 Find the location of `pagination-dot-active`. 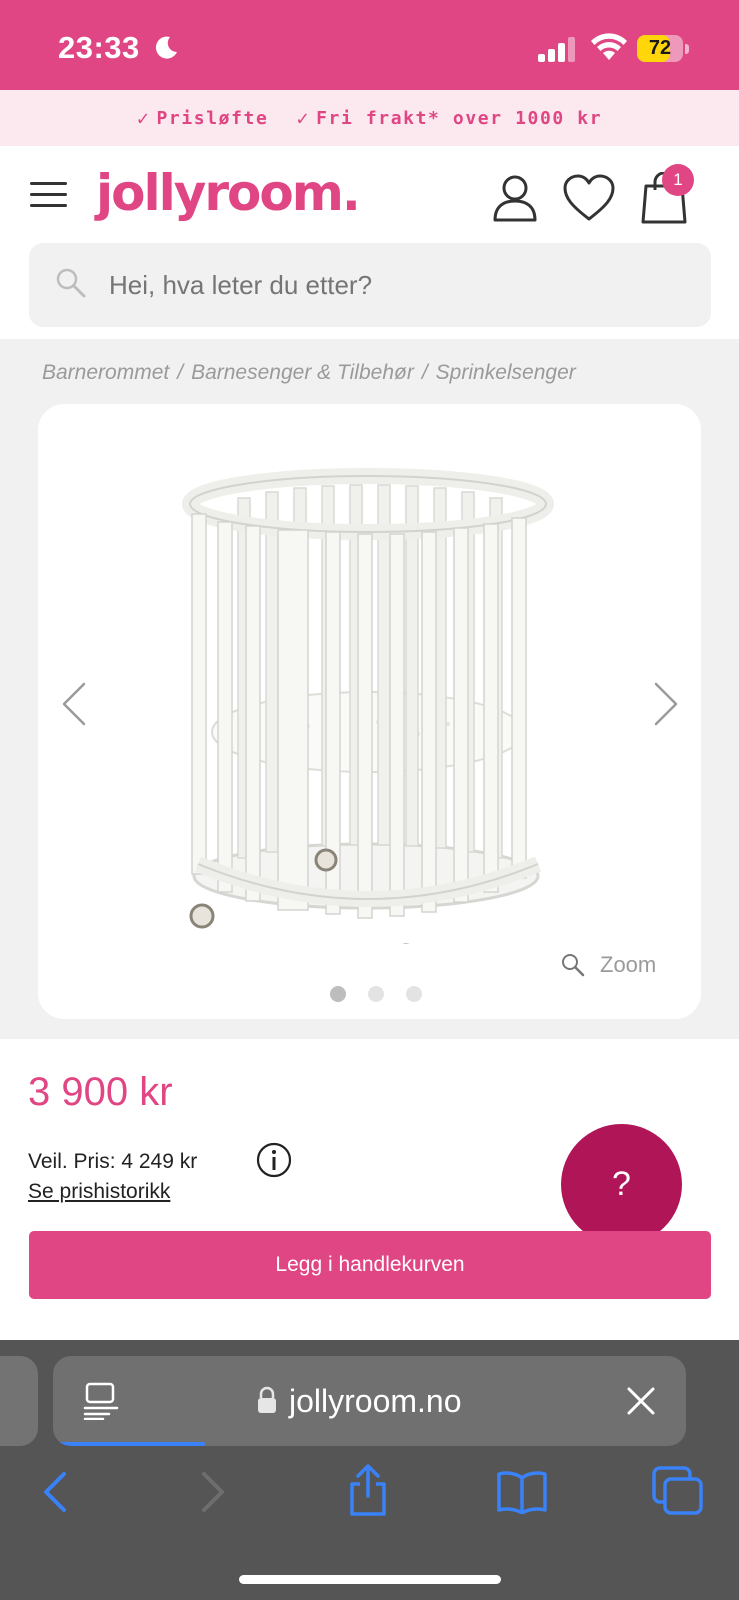

pagination-dot-active is located at coordinates (338, 994).